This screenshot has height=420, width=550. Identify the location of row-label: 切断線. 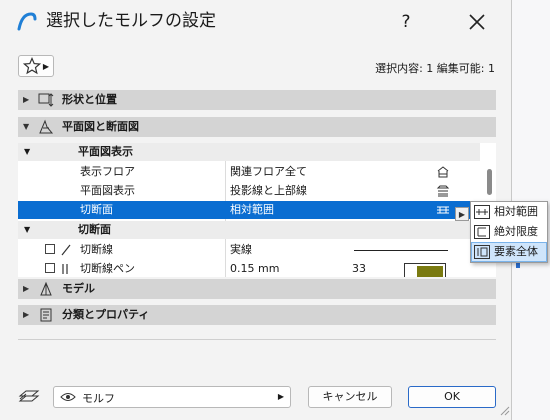
(96, 249).